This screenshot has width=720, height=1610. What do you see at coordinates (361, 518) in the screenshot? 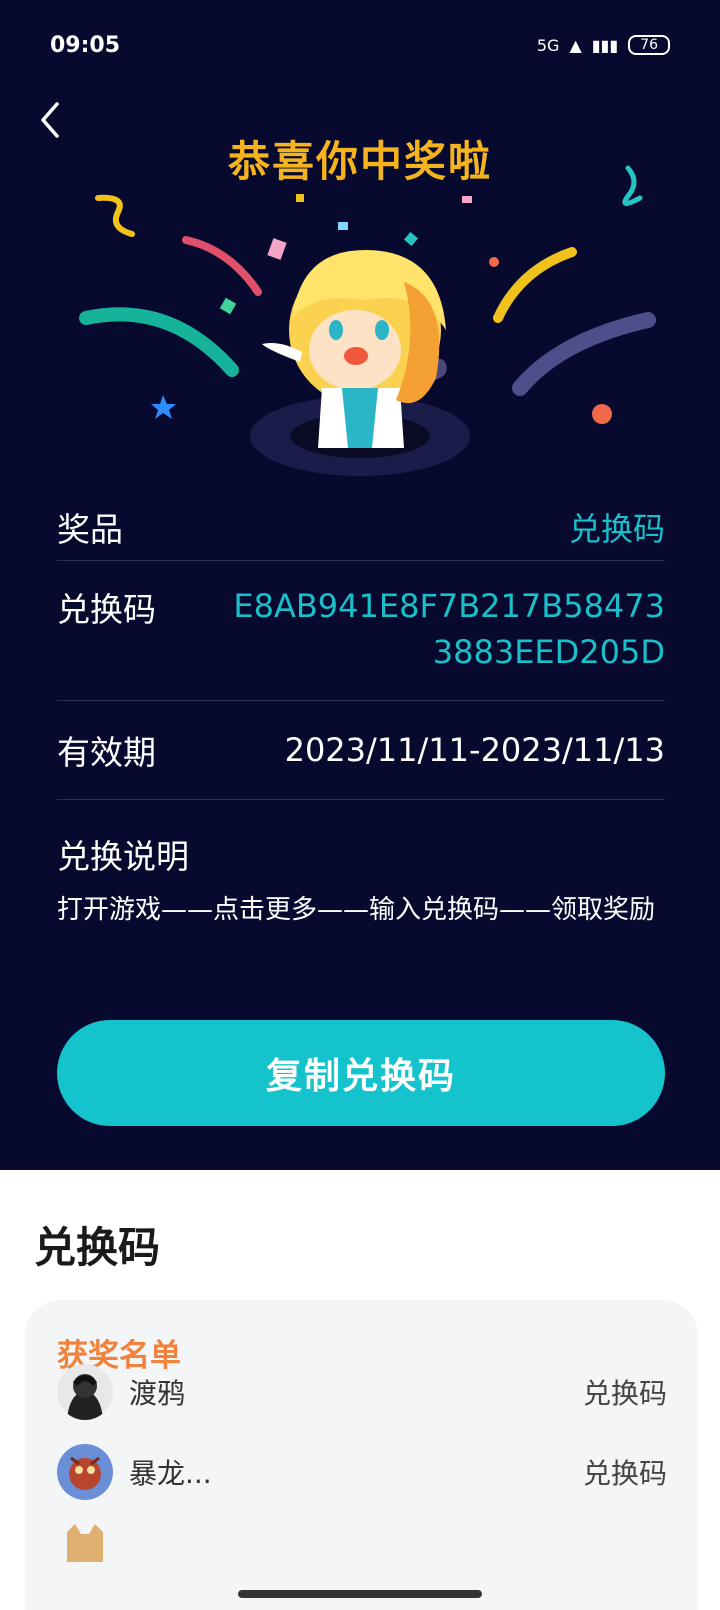
I see `prize-row: 奖品 兑换码` at bounding box center [361, 518].